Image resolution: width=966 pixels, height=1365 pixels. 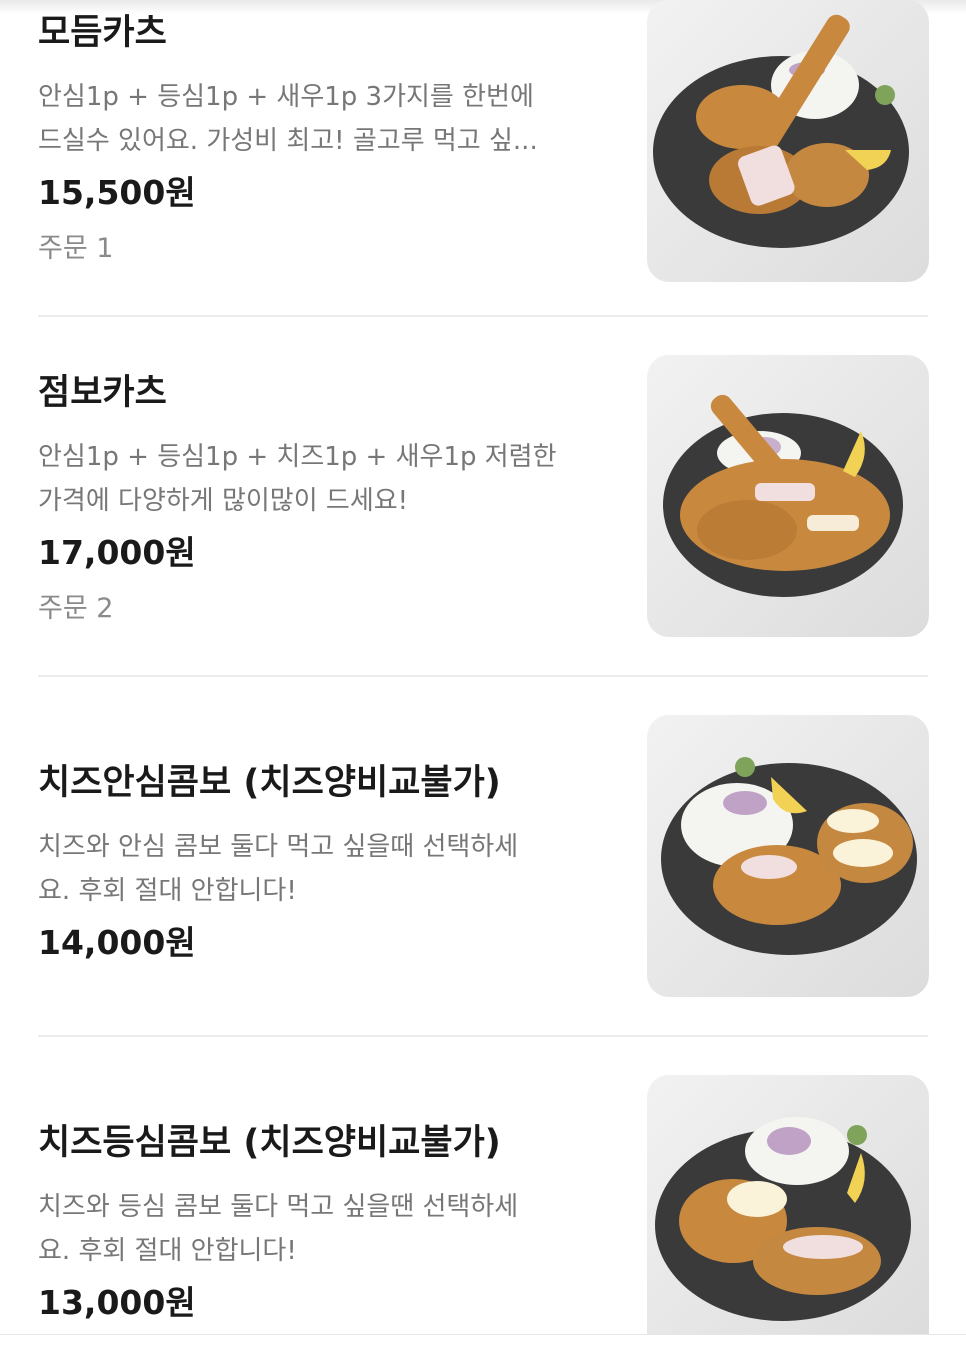 I want to click on menu-item-price: 14,000원, so click(x=117, y=942).